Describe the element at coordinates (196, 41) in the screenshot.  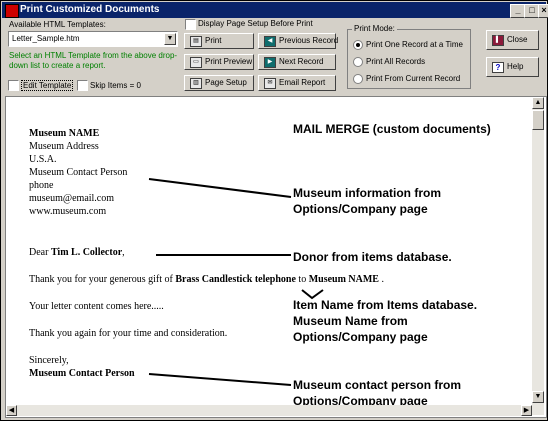
I see `printer-icon: ▤` at that location.